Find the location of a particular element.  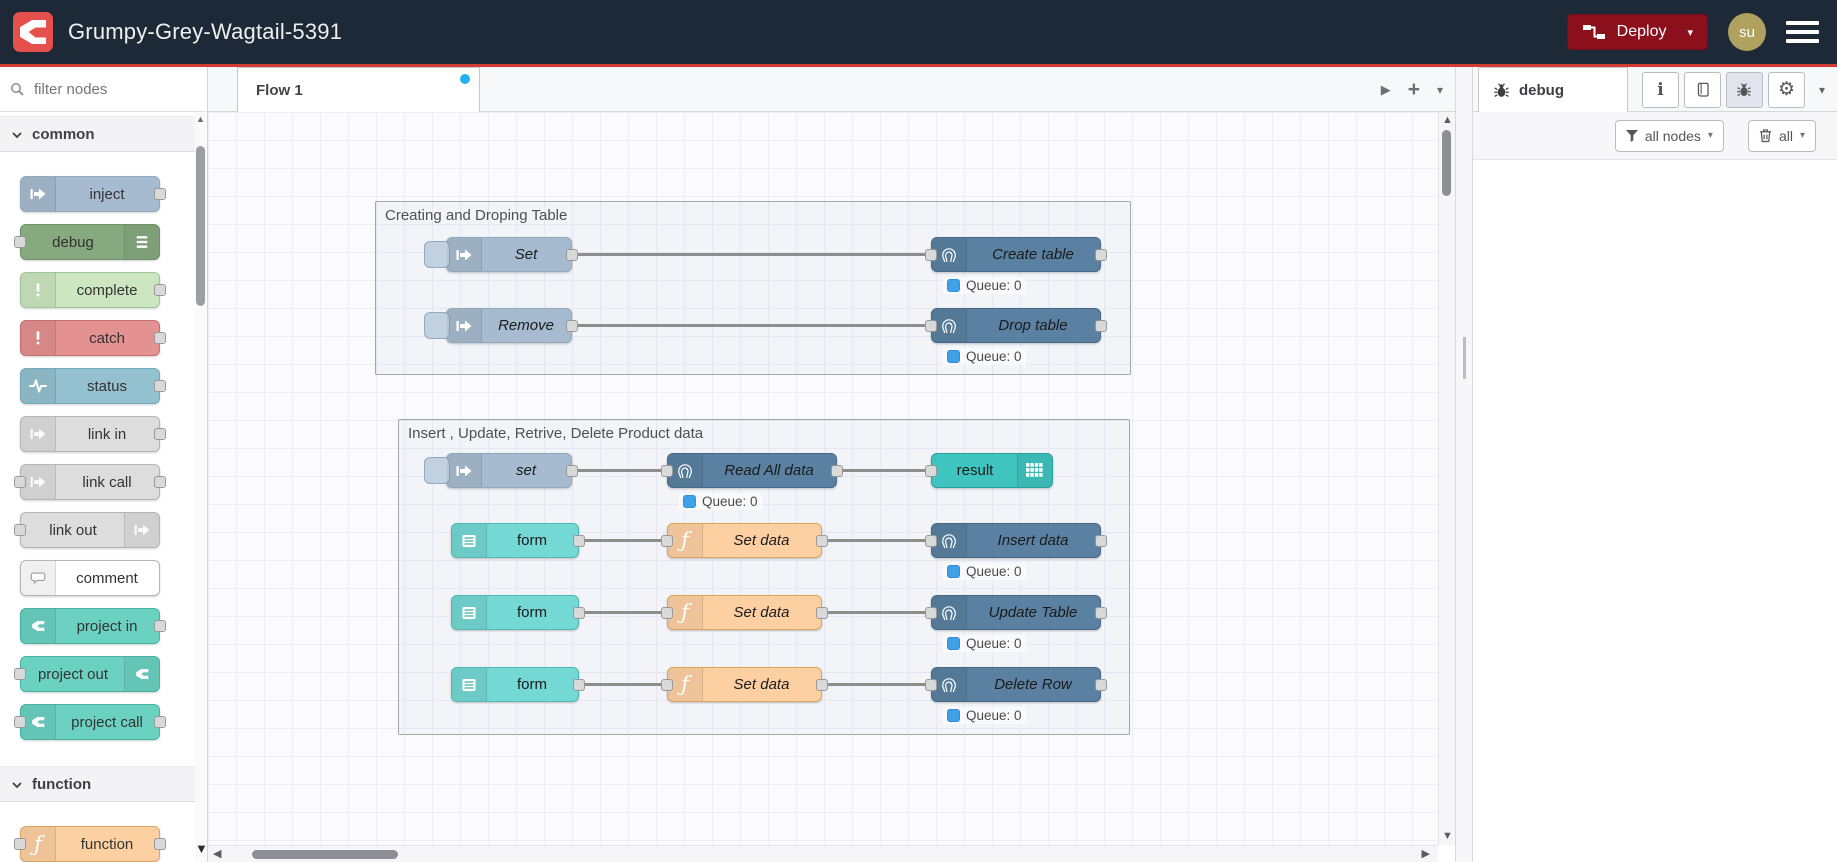

flow-node-setdata2: ƒ Set data is located at coordinates (744, 612).